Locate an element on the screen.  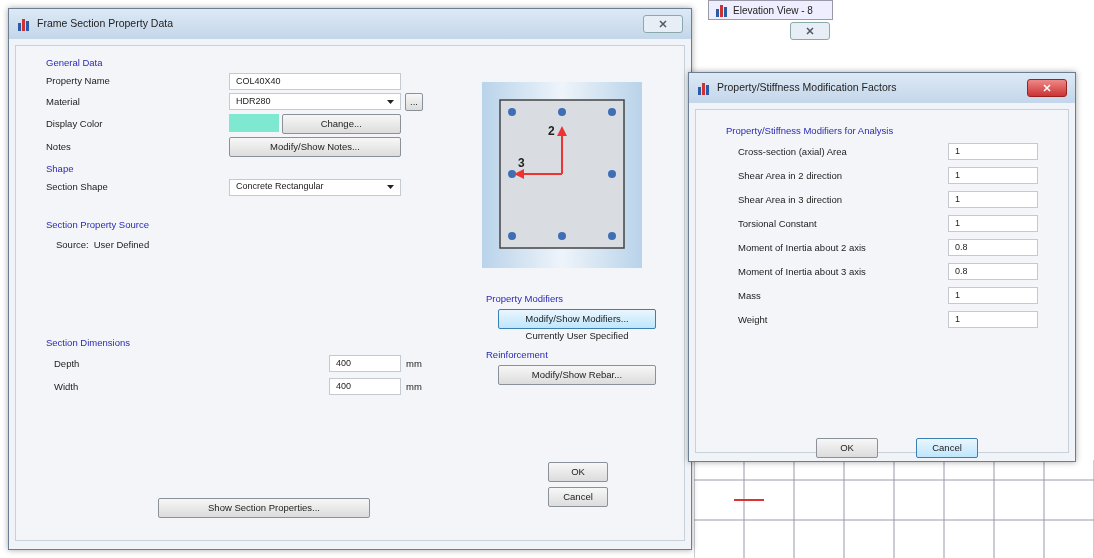
field-label: Shear Area in 3 direction is located at coordinates (791, 199).